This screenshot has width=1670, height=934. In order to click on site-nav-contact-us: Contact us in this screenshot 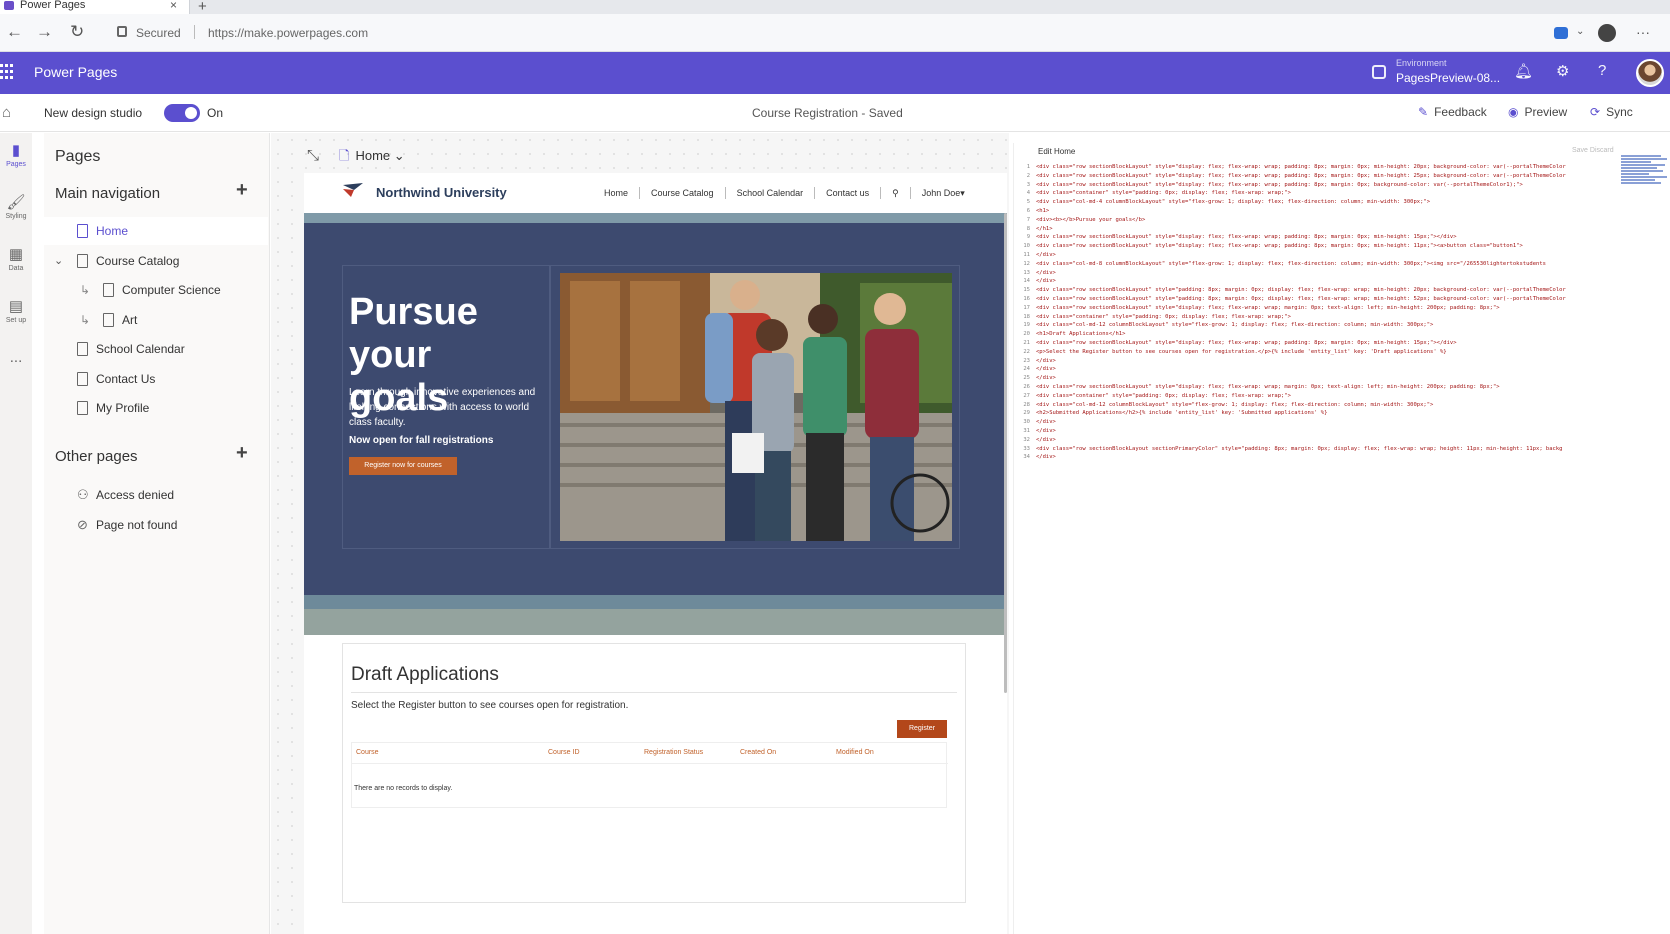, I will do `click(847, 193)`.